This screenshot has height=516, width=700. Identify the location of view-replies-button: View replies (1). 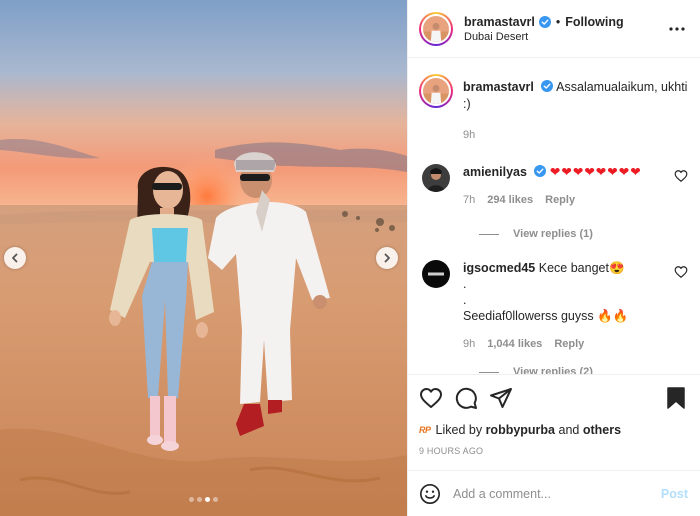
(583, 234).